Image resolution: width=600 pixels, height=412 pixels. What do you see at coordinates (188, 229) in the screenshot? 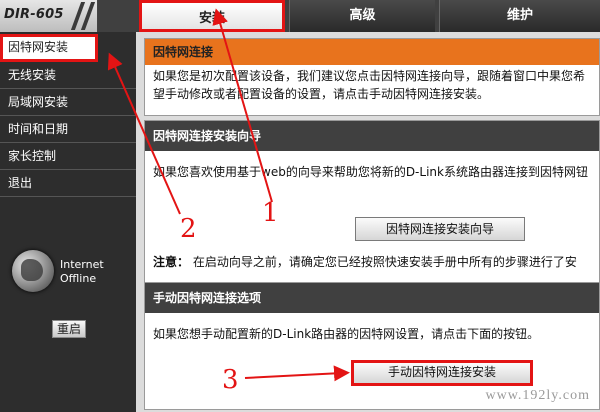
I see `annotation-step-2: 2` at bounding box center [188, 229].